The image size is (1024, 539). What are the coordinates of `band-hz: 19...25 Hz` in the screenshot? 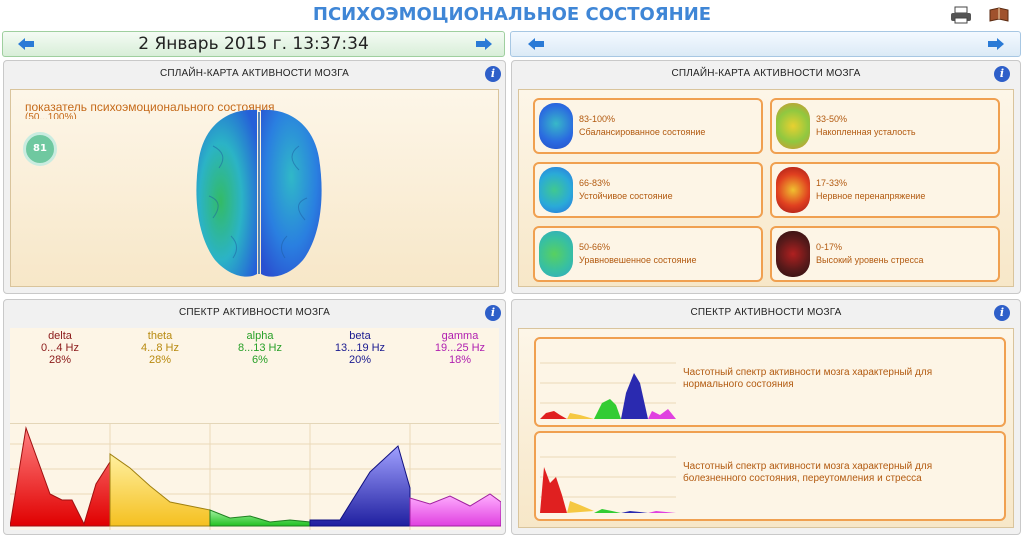 It's located at (460, 348).